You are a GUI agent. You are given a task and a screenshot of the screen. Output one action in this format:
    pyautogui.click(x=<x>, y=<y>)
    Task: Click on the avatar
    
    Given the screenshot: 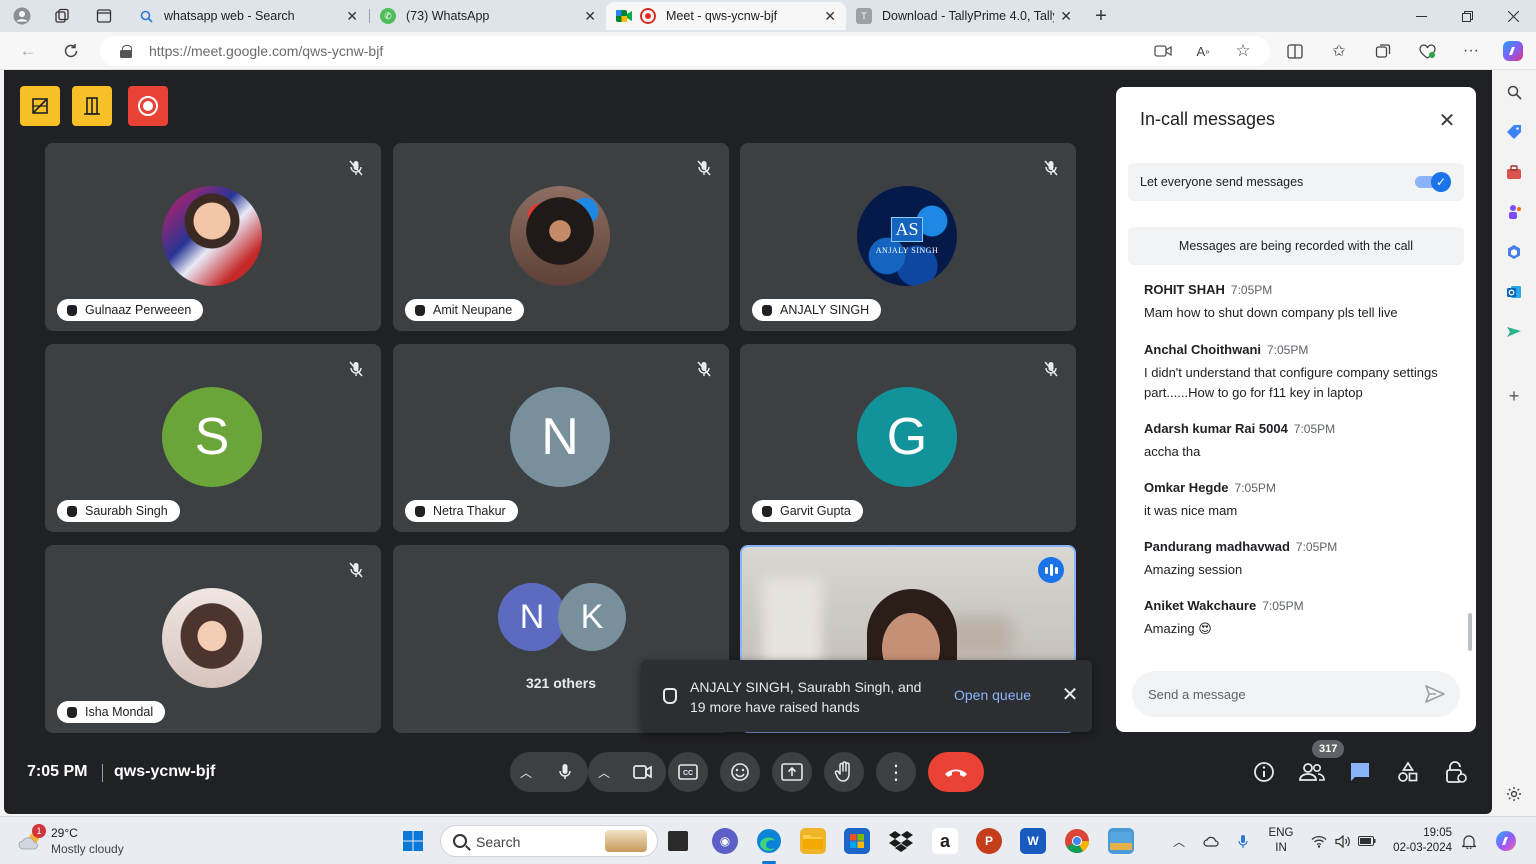 What is the action you would take?
    pyautogui.click(x=212, y=236)
    